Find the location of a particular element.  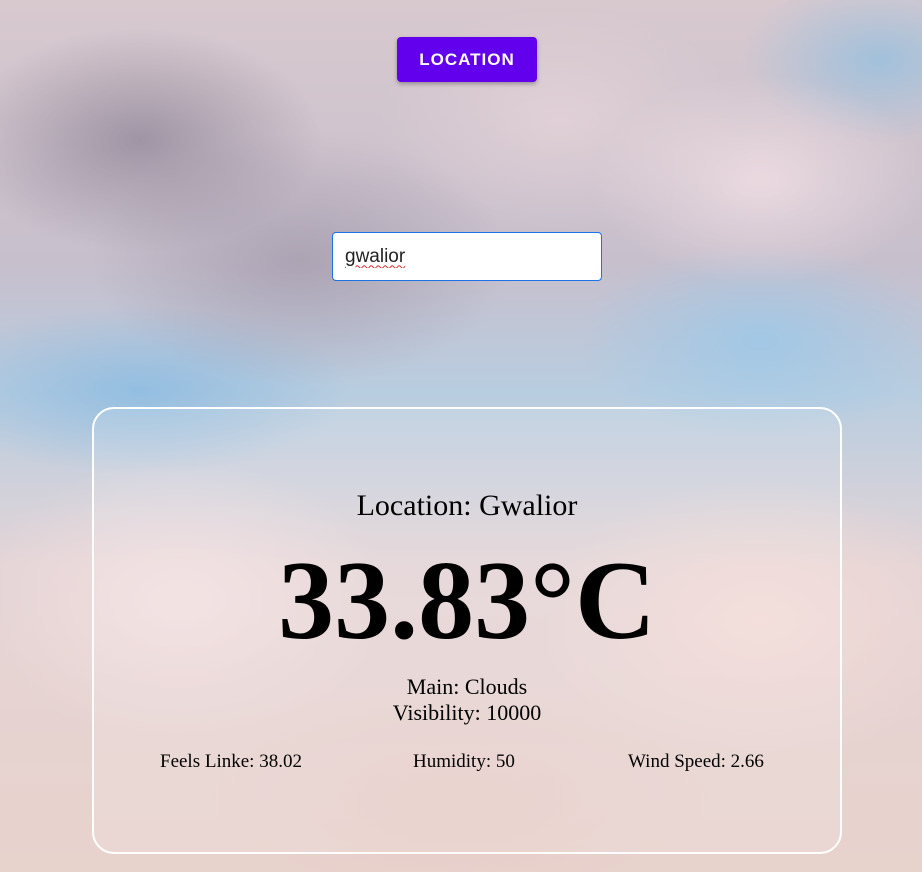

feels-like-value: Feels Linke: 38.02 is located at coordinates (231, 761).